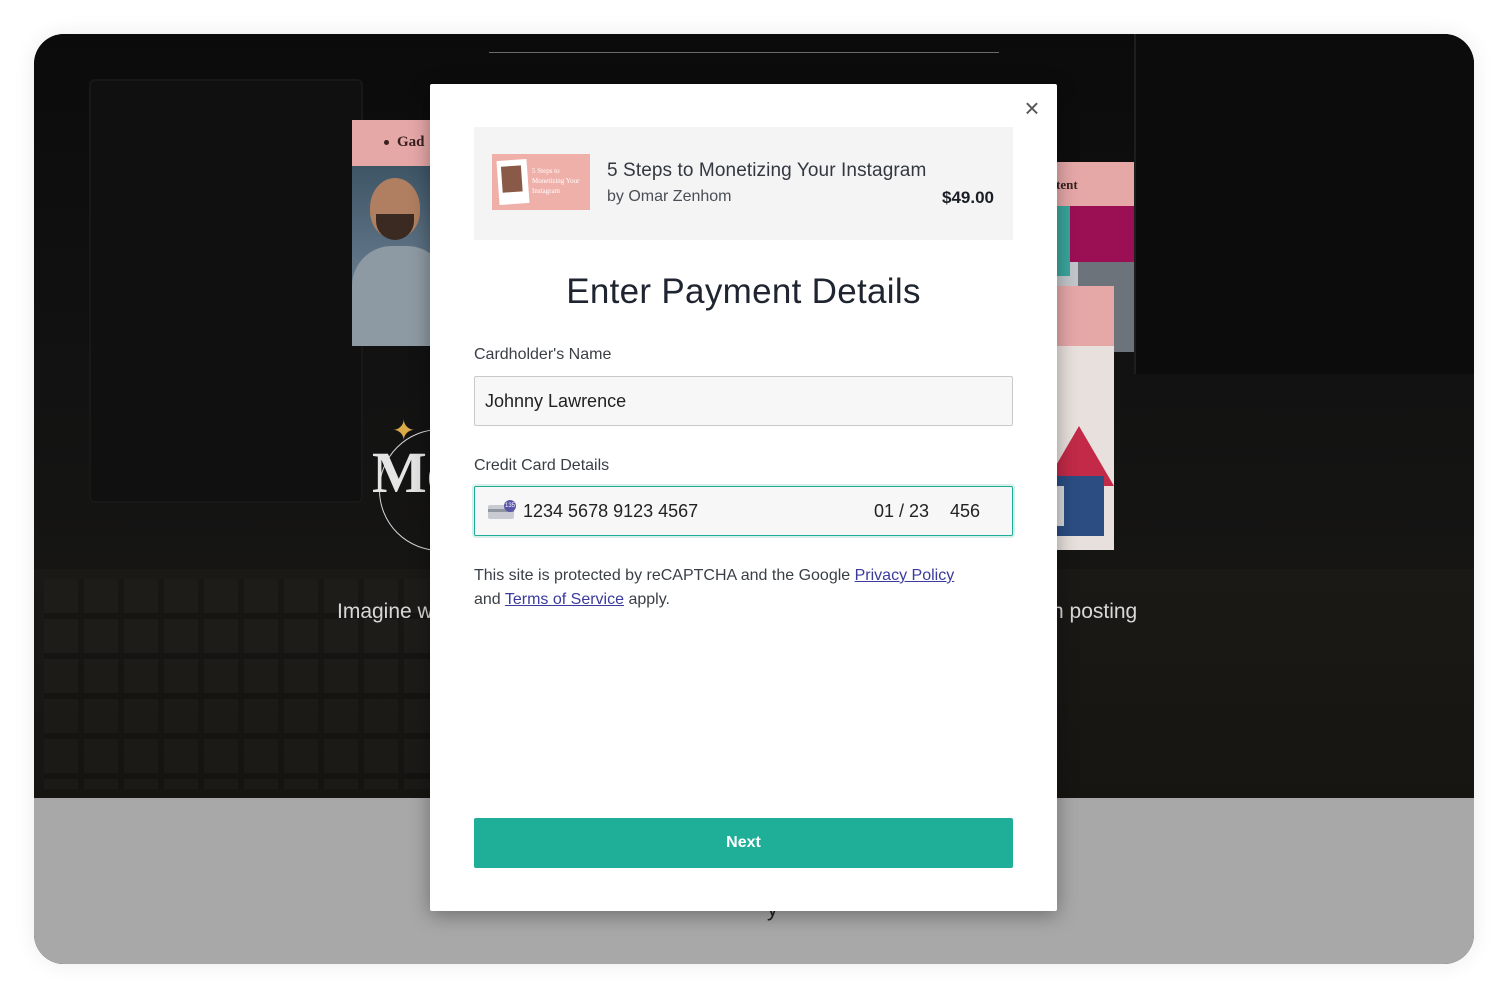  I want to click on legal-middle: and, so click(489, 599).